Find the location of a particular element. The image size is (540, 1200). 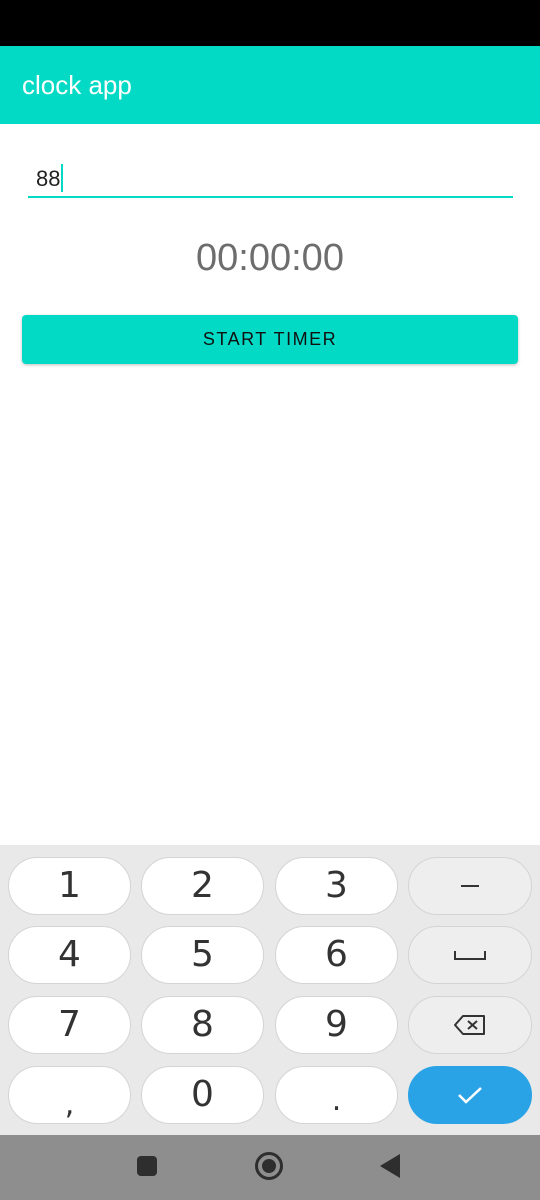

back-icon is located at coordinates (390, 1166).